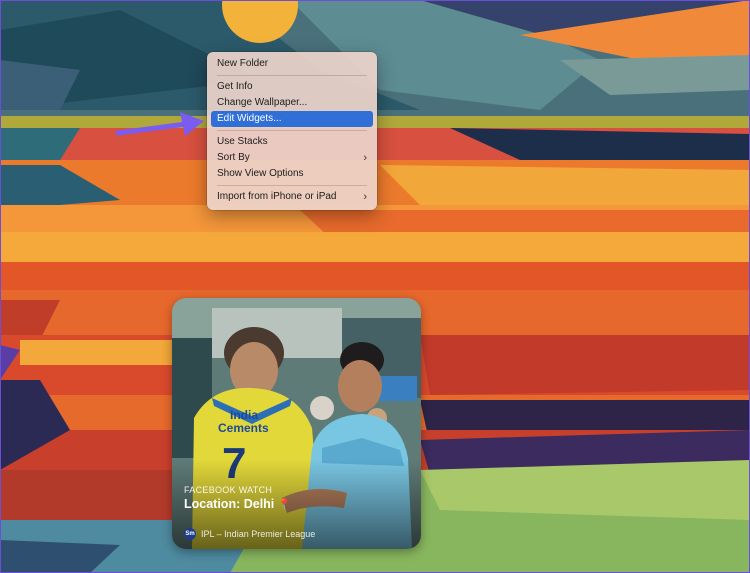  Describe the element at coordinates (159, 124) in the screenshot. I see `annotation-arrow-icon` at that location.